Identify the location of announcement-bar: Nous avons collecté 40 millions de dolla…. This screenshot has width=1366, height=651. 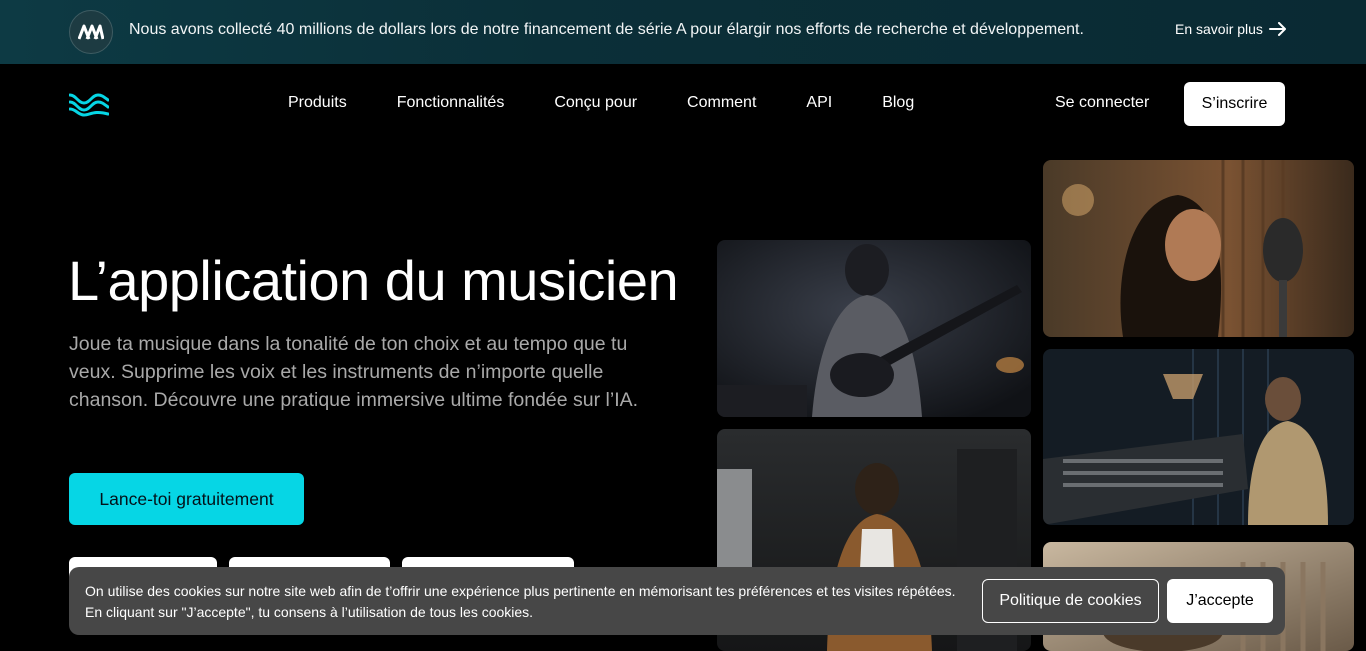
(683, 32).